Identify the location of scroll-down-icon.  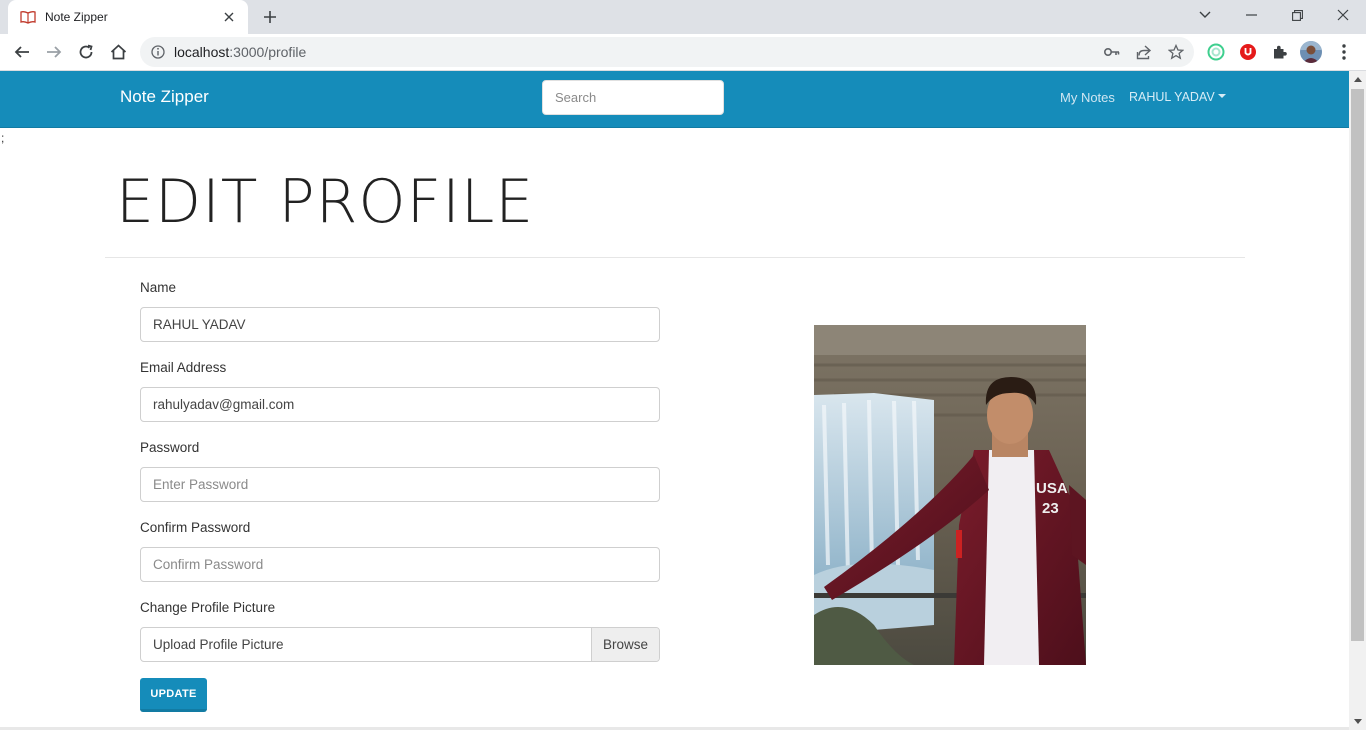
(1357, 721).